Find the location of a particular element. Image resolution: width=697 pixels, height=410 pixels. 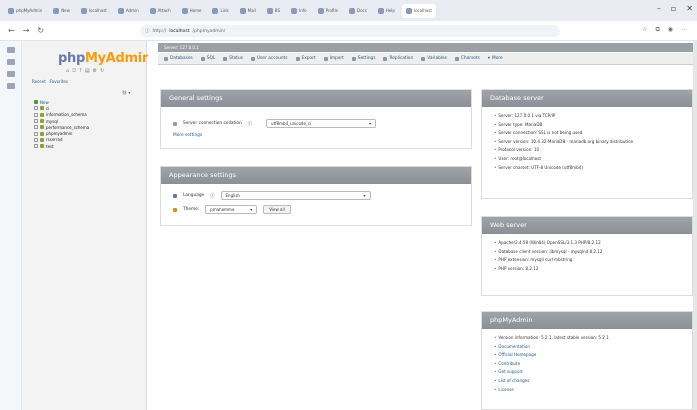

menu-import: Import is located at coordinates (333, 58).